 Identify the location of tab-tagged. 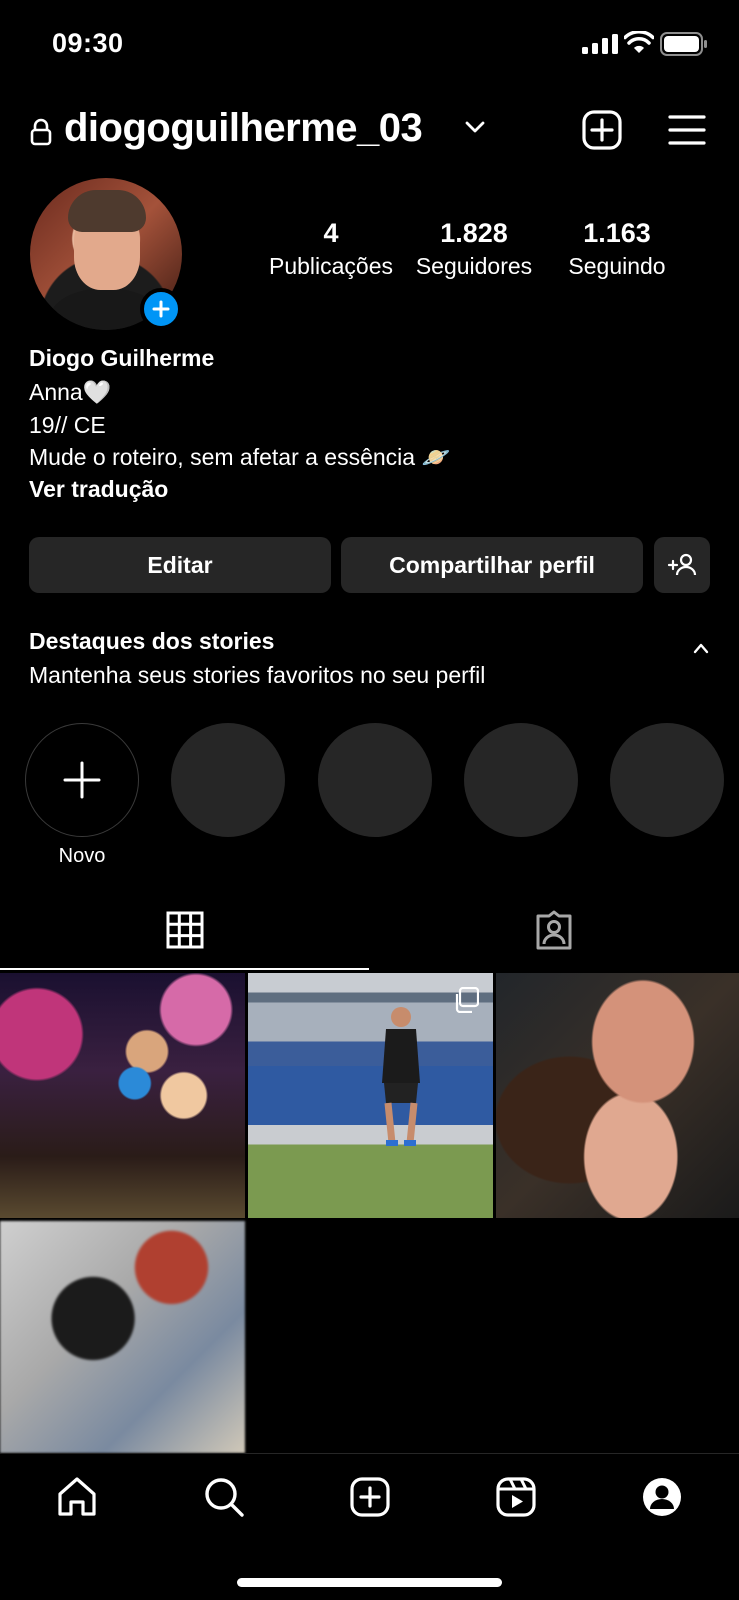
(554, 930).